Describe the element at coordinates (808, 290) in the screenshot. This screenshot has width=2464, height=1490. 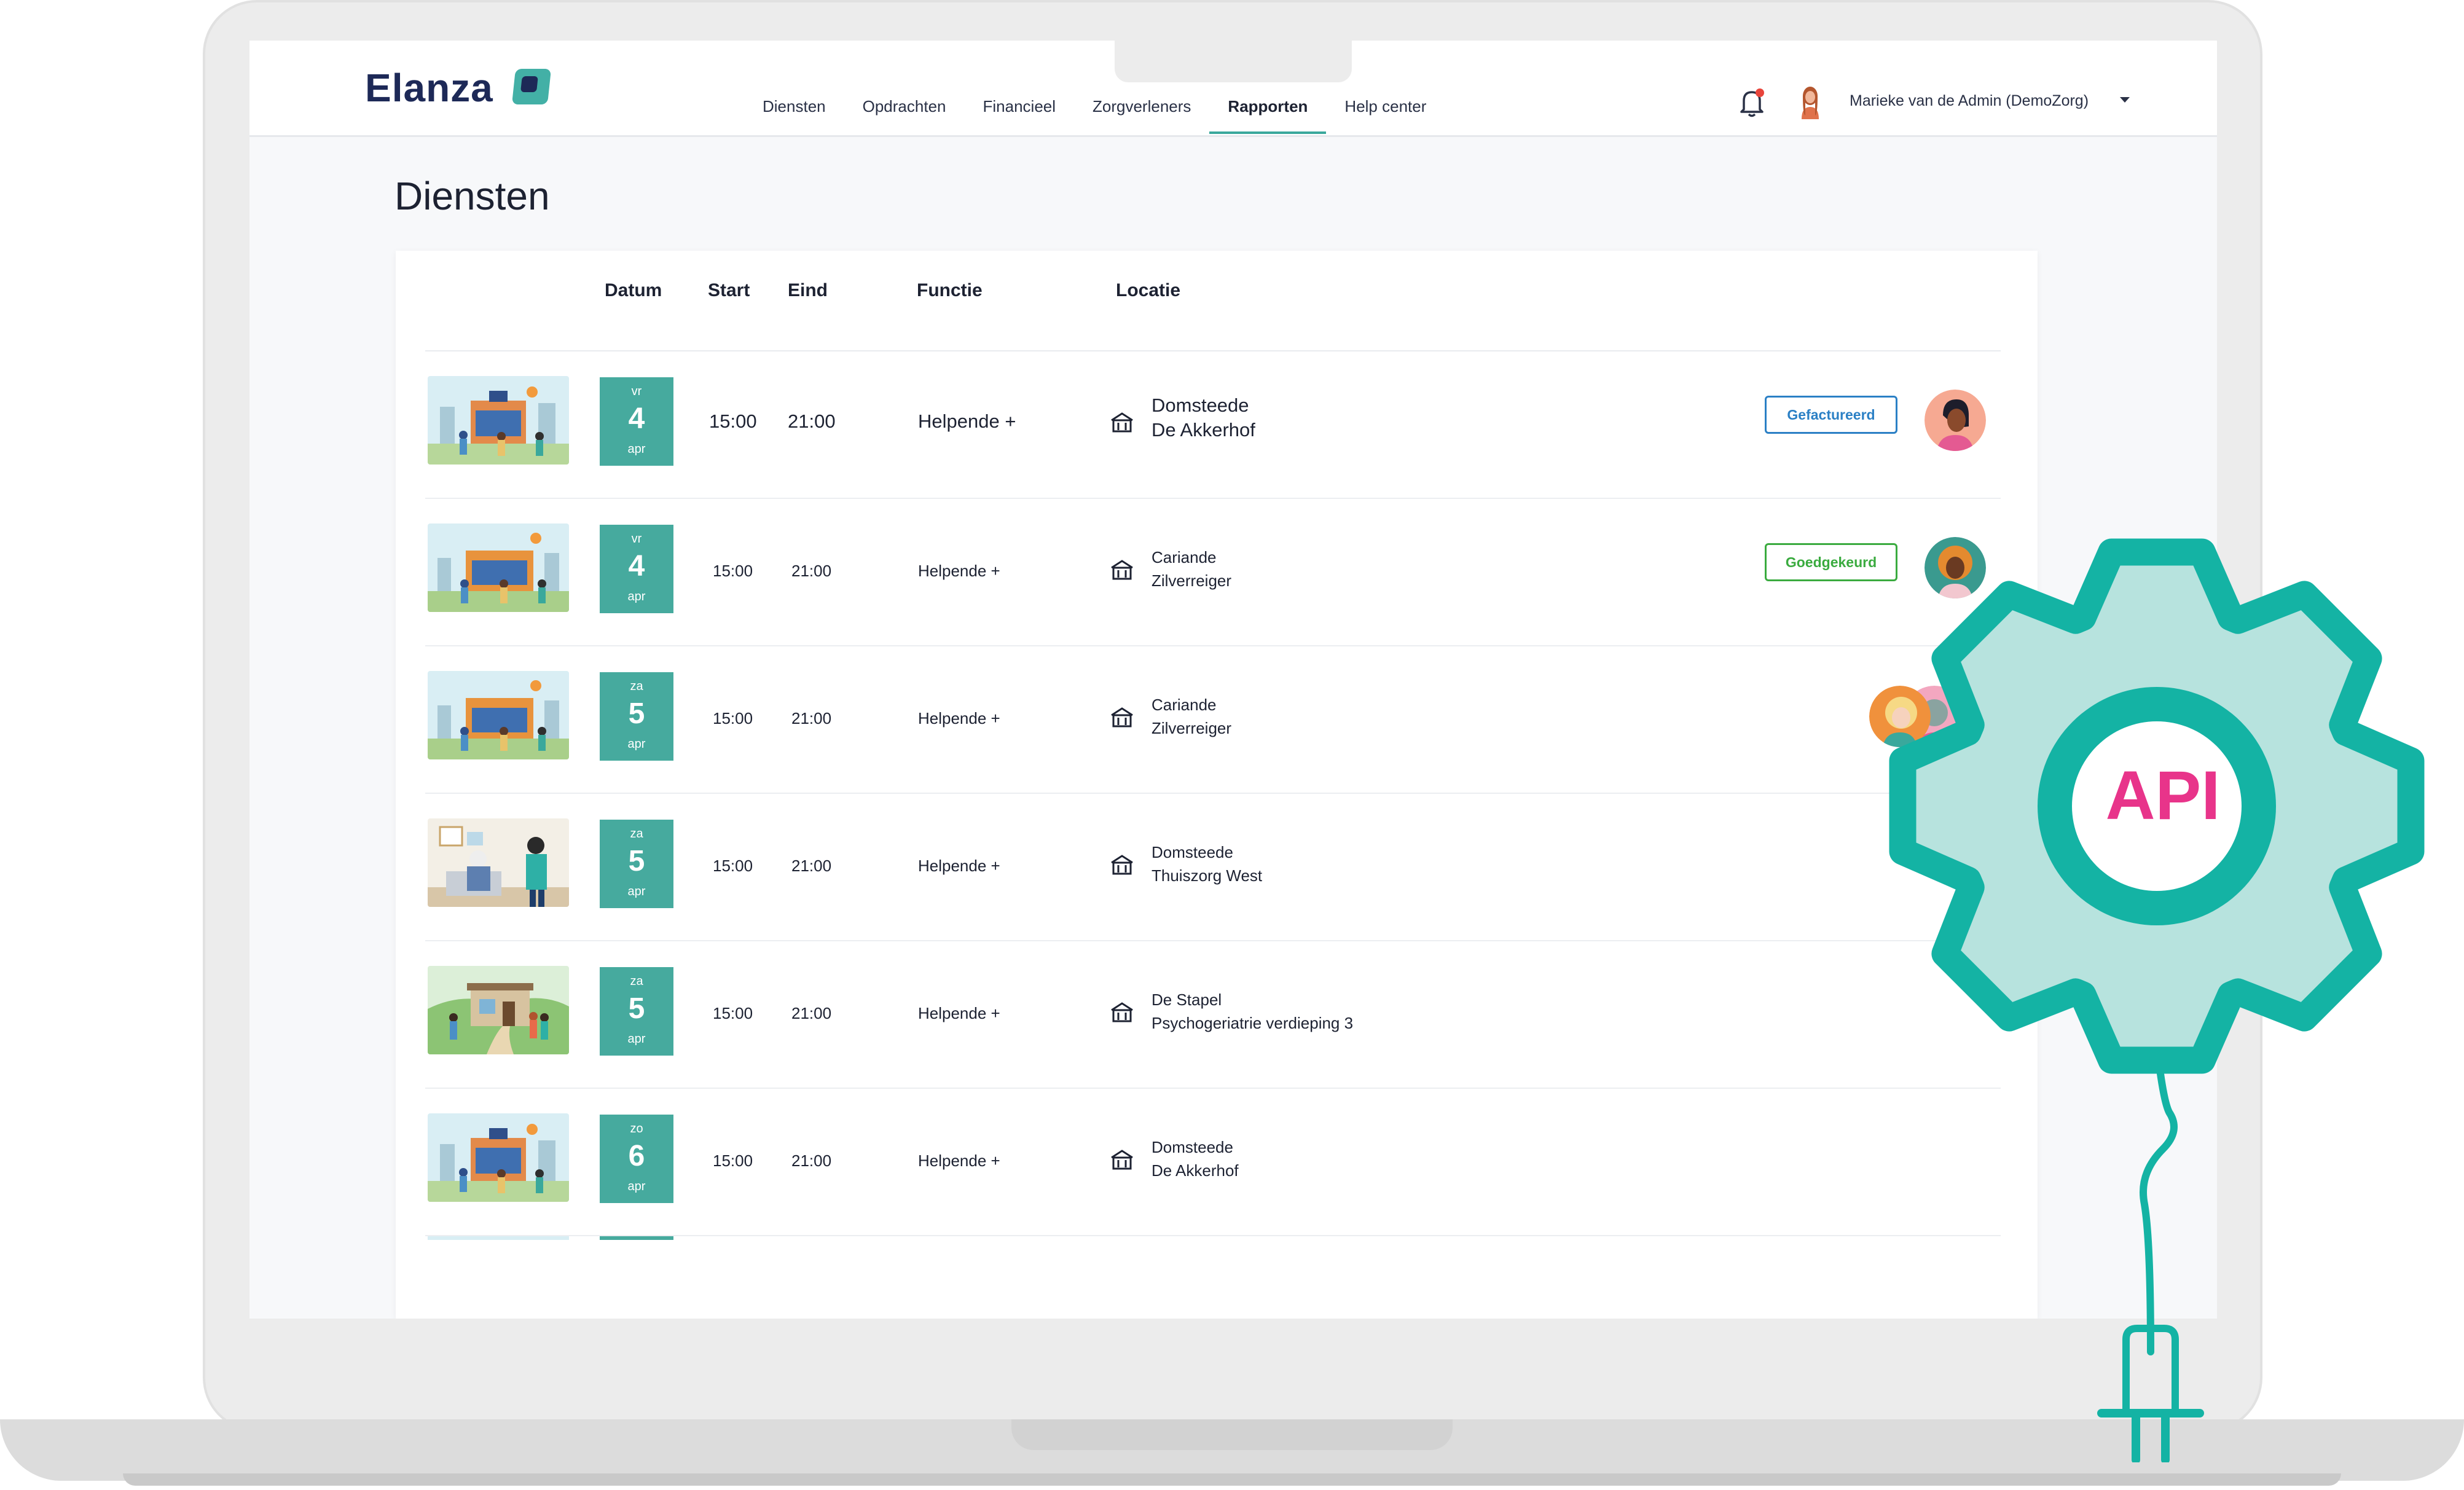
I see `column-header-eind: Eind` at that location.